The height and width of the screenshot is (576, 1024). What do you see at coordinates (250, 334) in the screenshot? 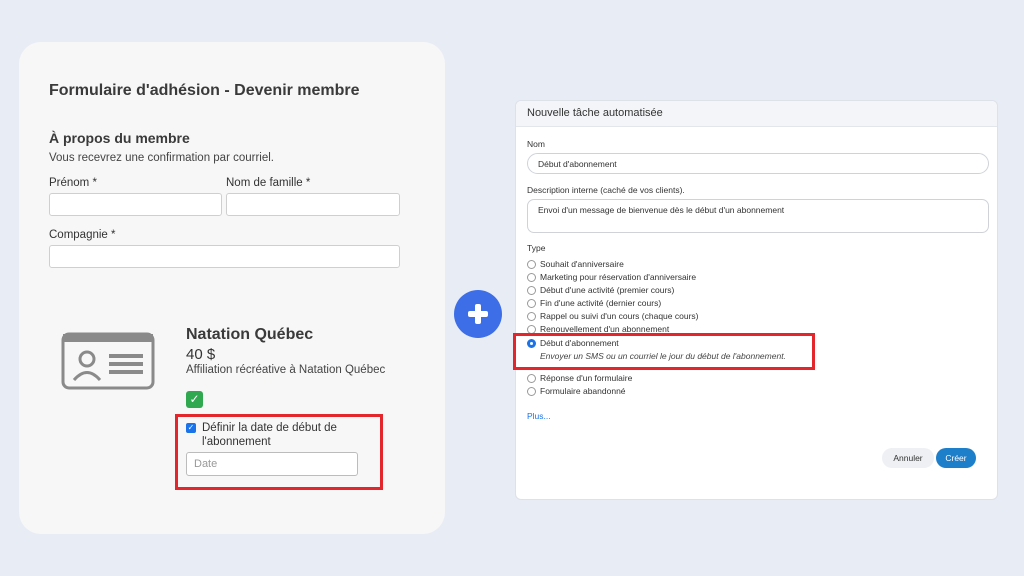
I see `product-name: Natation Québec` at bounding box center [250, 334].